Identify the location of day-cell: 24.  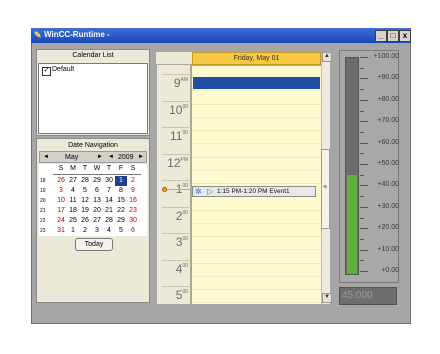
(61, 221).